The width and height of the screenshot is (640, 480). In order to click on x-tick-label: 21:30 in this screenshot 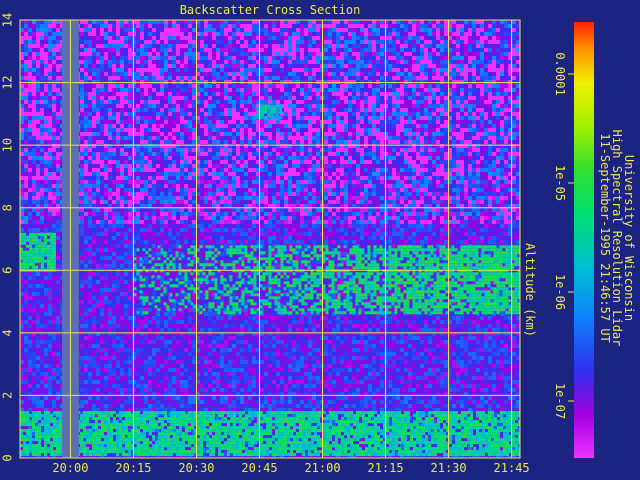, I will do `click(449, 468)`.